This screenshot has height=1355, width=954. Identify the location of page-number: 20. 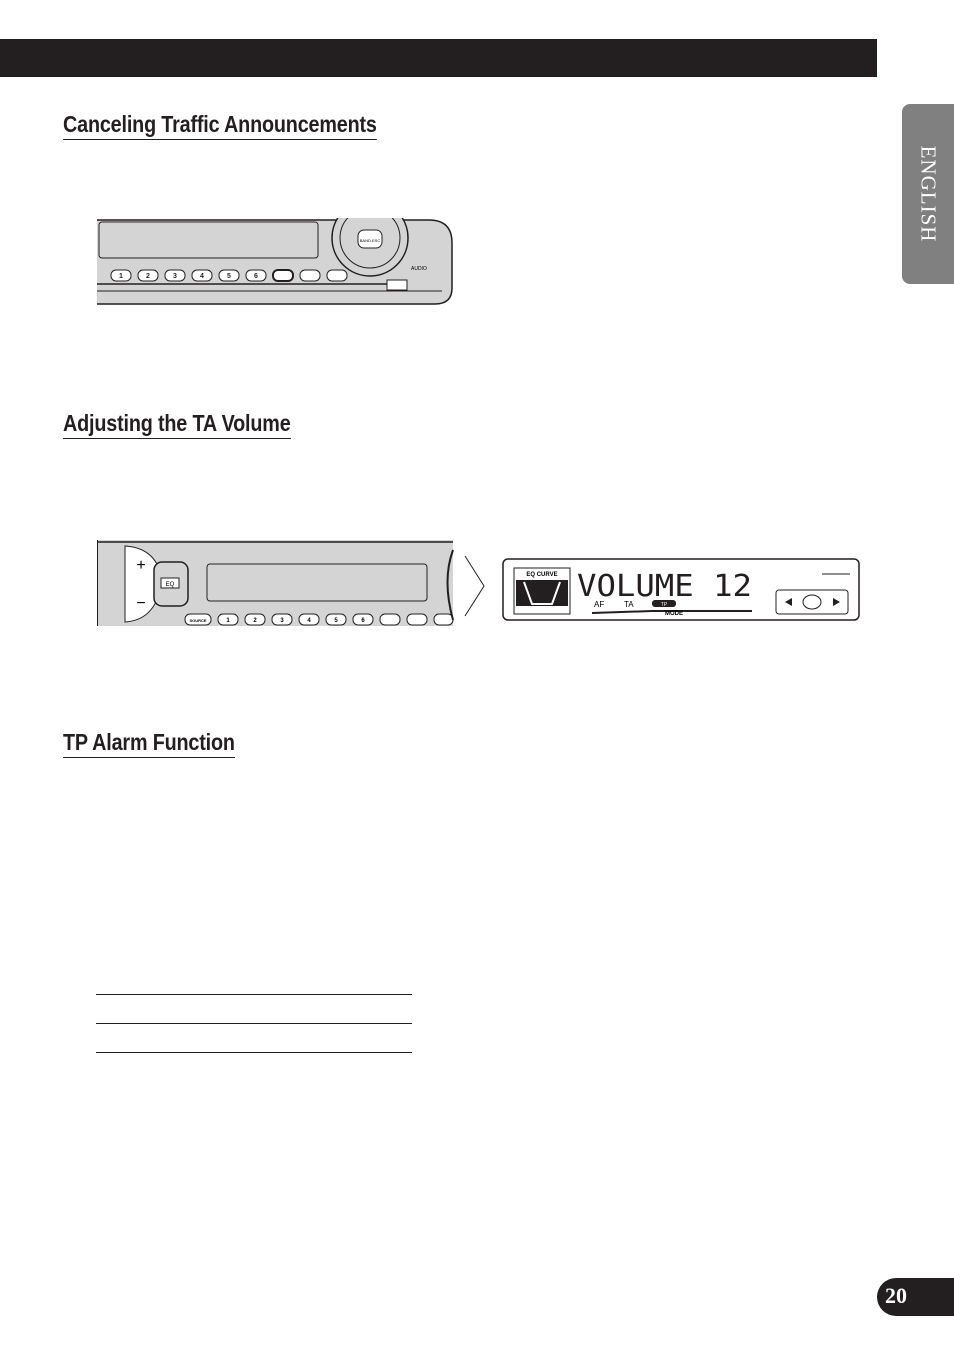
(896, 1295).